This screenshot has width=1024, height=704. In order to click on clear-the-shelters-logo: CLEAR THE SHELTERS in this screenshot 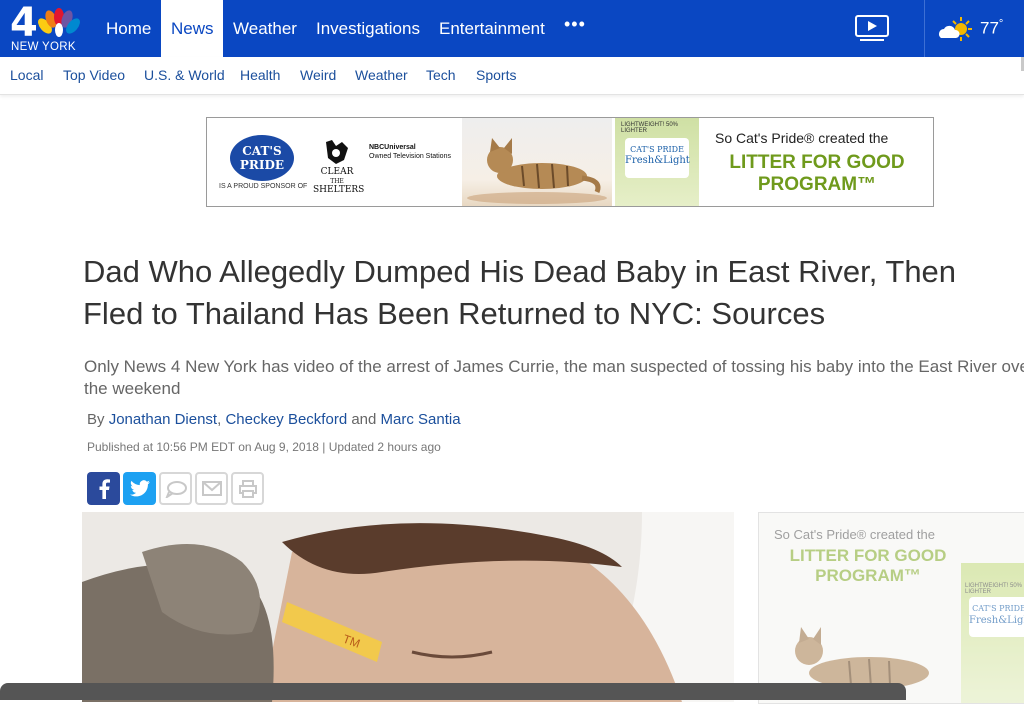, I will do `click(338, 166)`.